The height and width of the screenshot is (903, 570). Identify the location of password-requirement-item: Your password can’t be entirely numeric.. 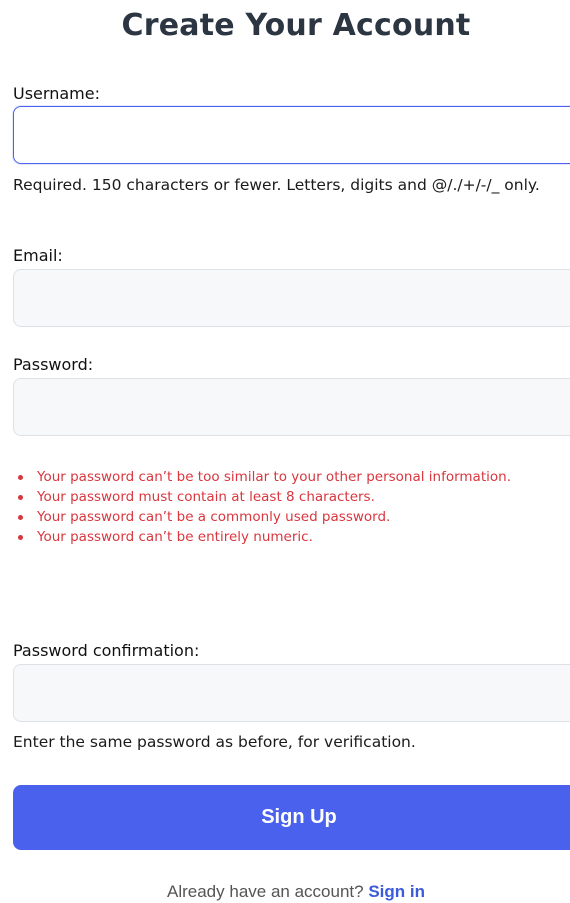
(287, 537).